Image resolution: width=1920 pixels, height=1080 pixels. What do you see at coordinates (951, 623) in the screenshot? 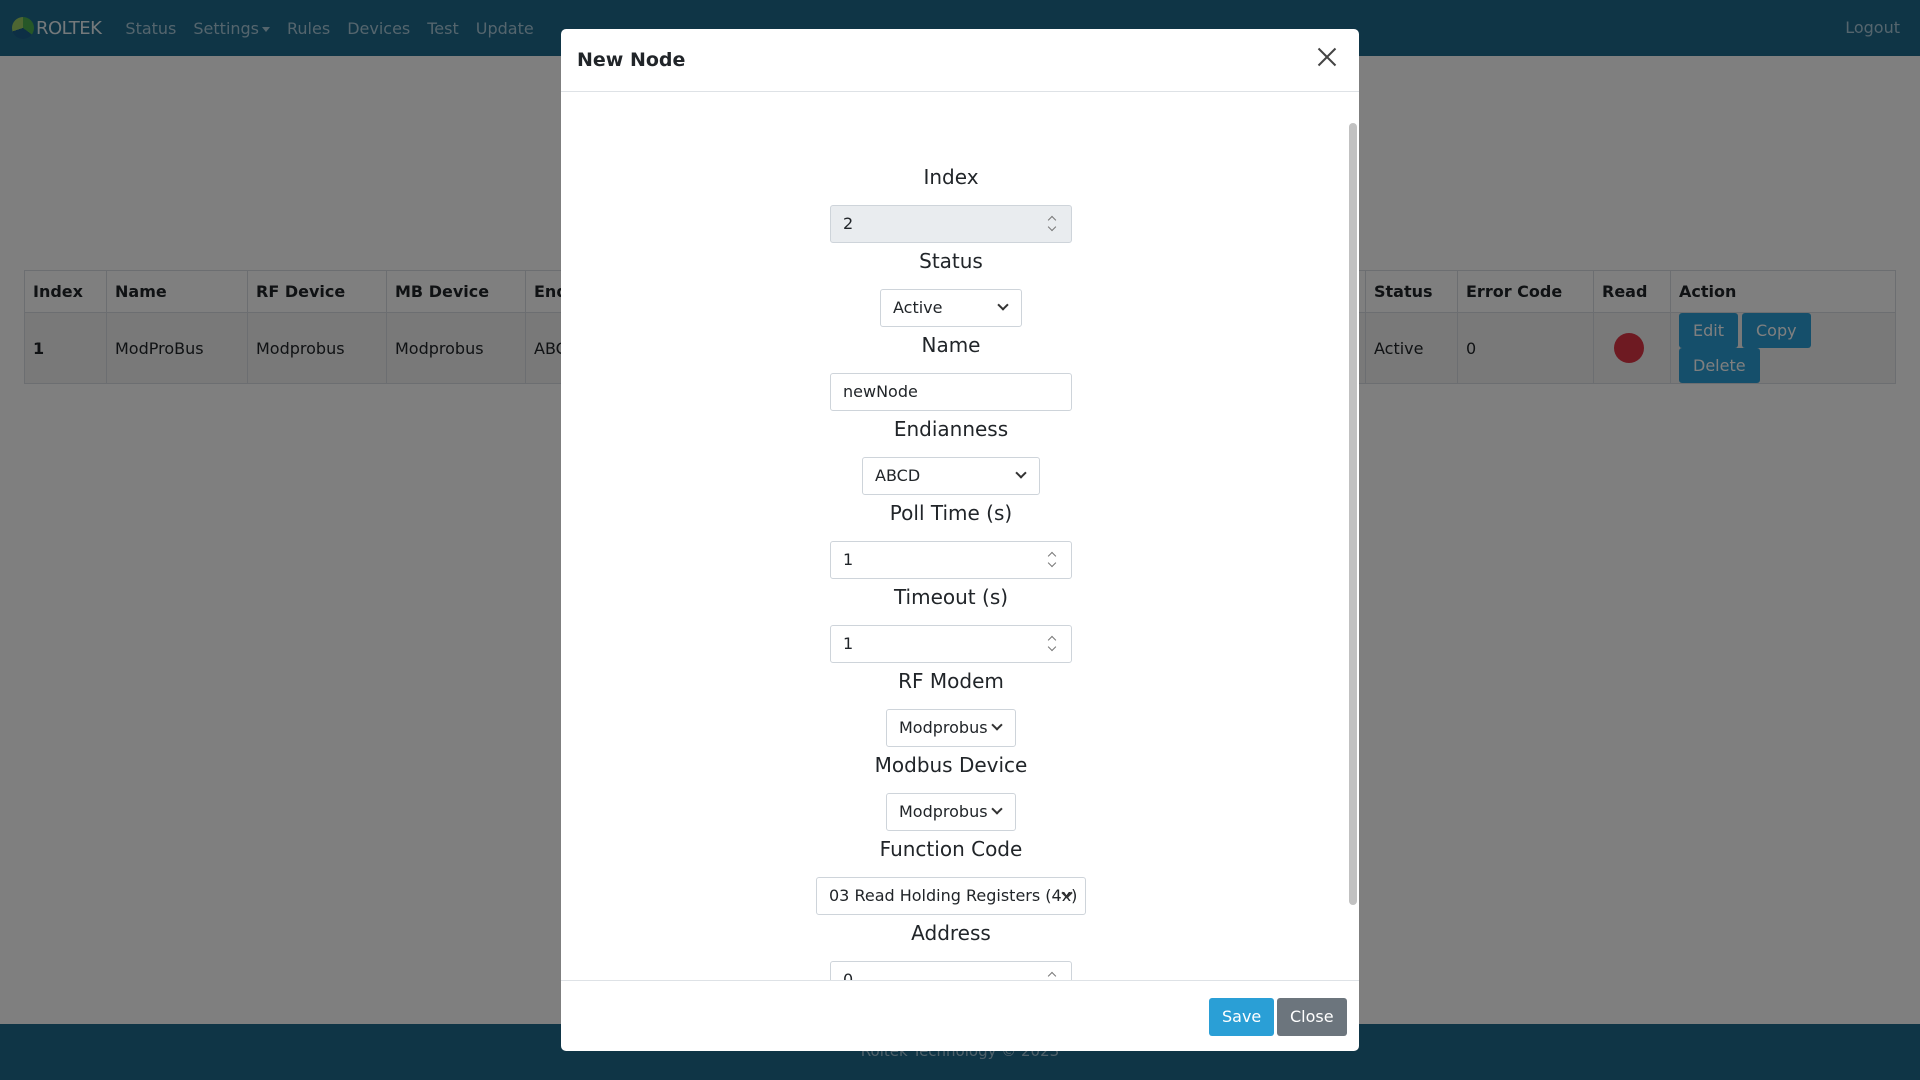
I see `field-timeout: Timeout (s) 1` at bounding box center [951, 623].